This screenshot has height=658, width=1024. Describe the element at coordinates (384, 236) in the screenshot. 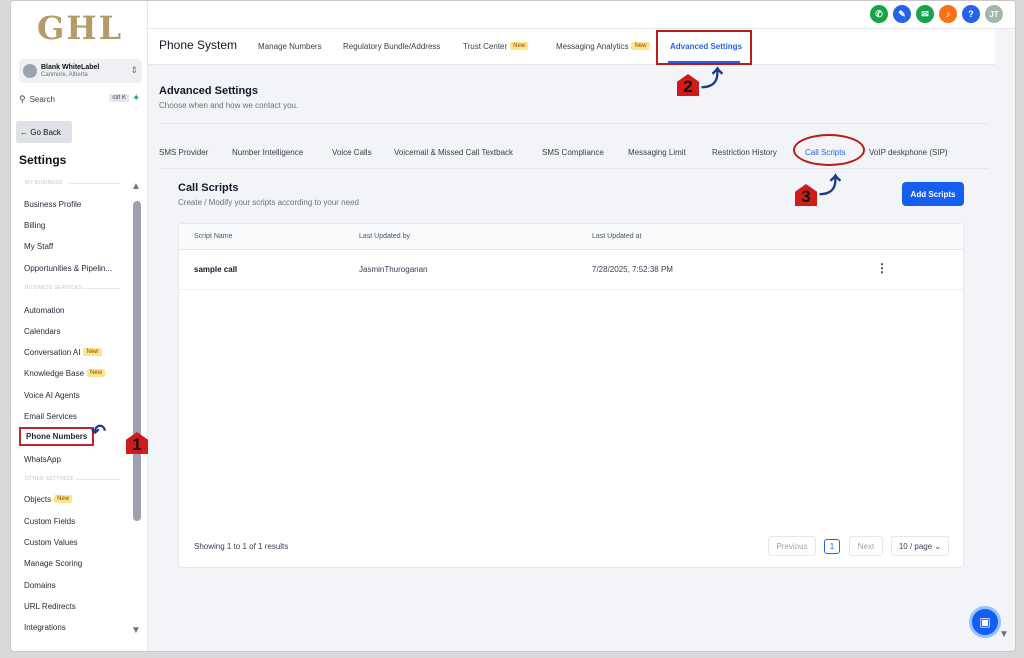

I see `column-header-updated-by: Last Updated by` at that location.